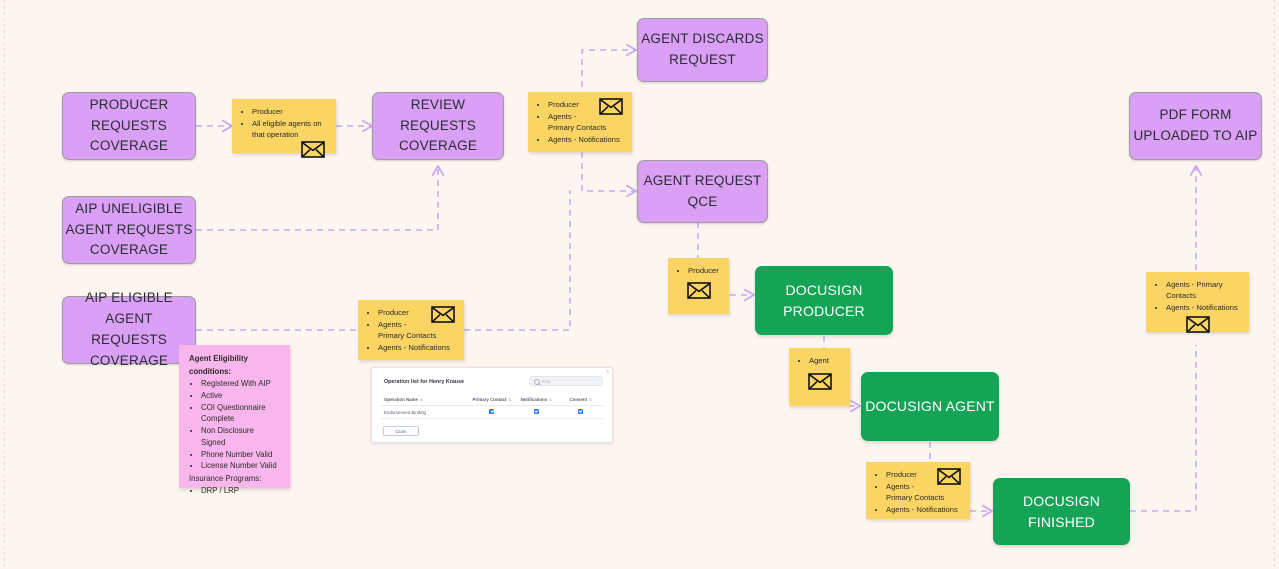 The height and width of the screenshot is (569, 1279). Describe the element at coordinates (240, 413) in the screenshot. I see `condition-item: COI Questionnaire Complete` at that location.